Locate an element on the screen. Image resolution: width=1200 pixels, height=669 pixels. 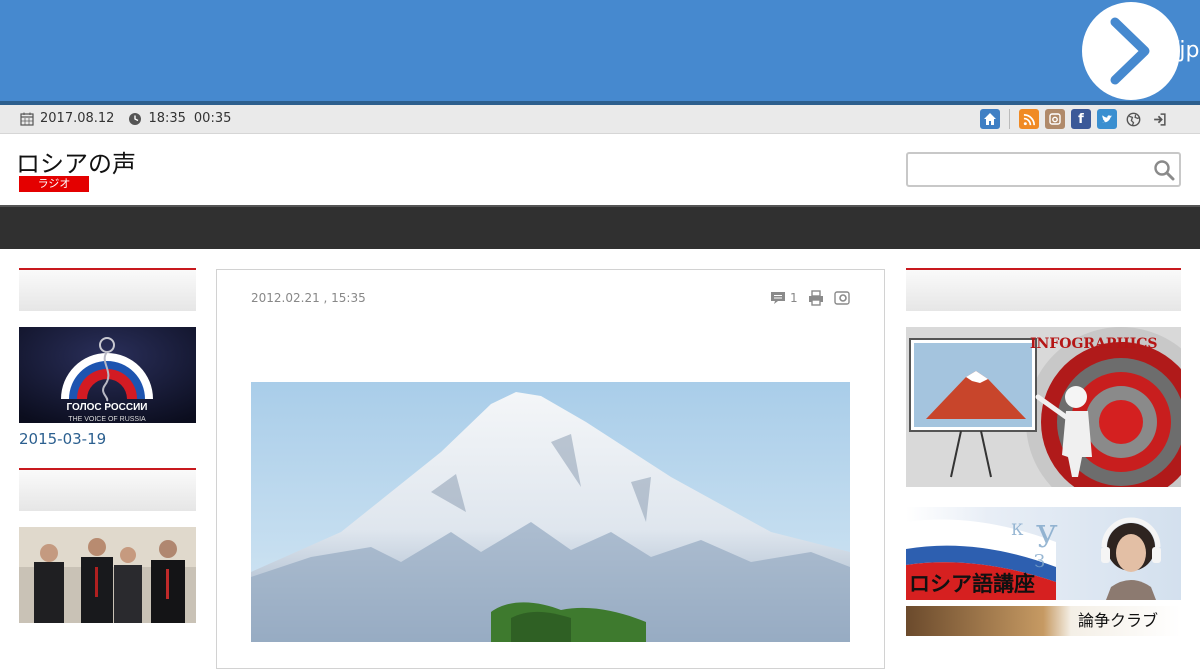
article-timestamp: 2012.02.21 , 15:35 is located at coordinates (308, 298).